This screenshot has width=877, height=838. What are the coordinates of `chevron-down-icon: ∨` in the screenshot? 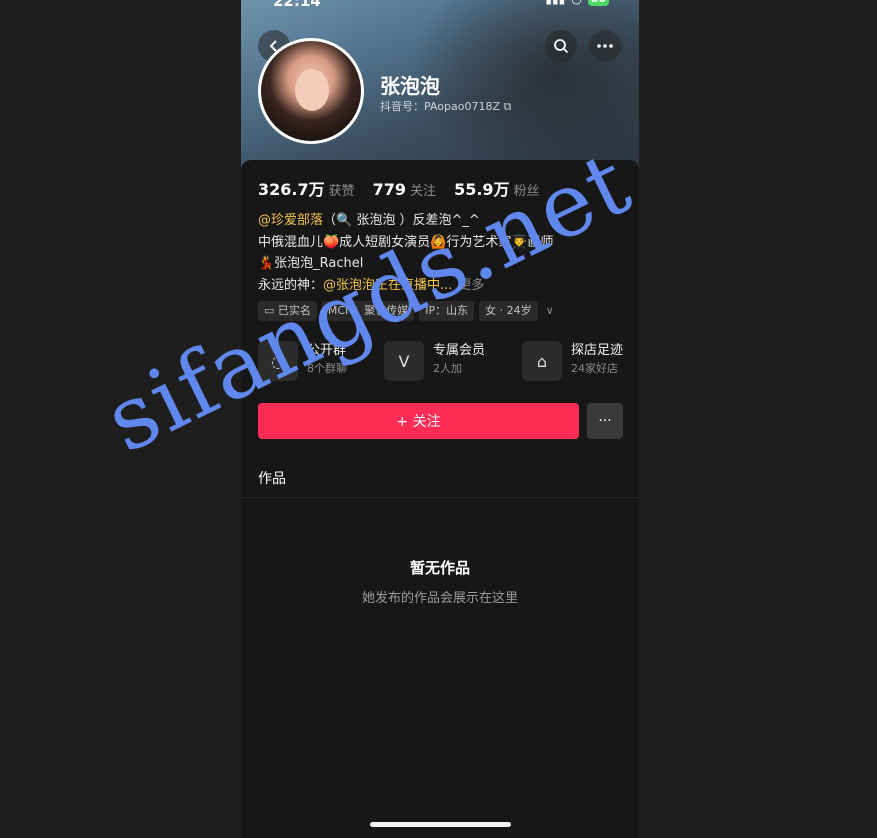 It's located at (550, 311).